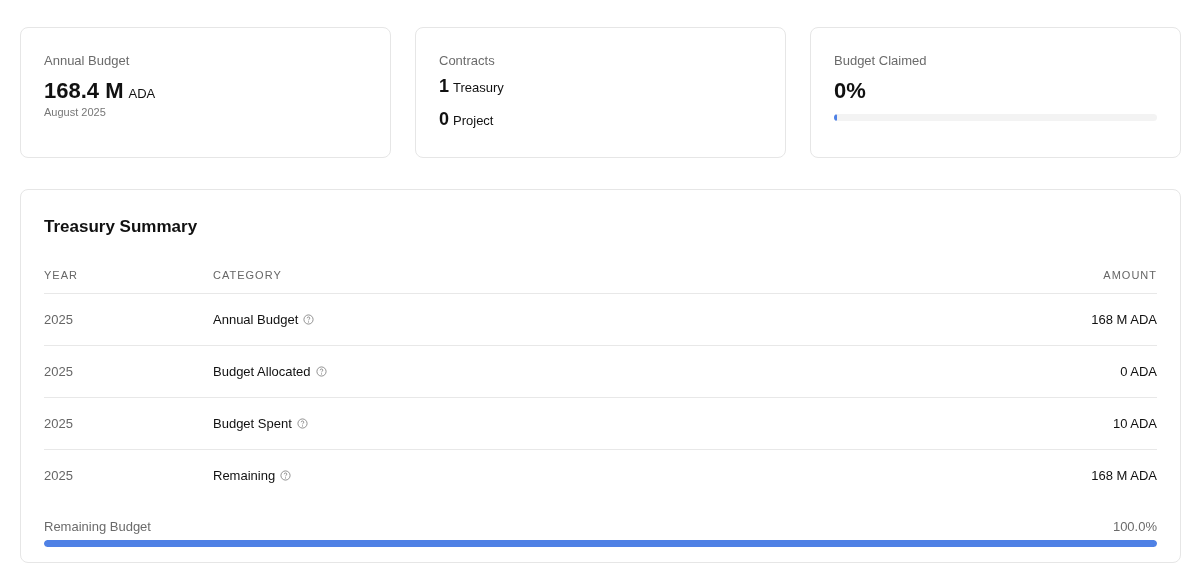  What do you see at coordinates (61, 275) in the screenshot?
I see `column-header: YEAR` at bounding box center [61, 275].